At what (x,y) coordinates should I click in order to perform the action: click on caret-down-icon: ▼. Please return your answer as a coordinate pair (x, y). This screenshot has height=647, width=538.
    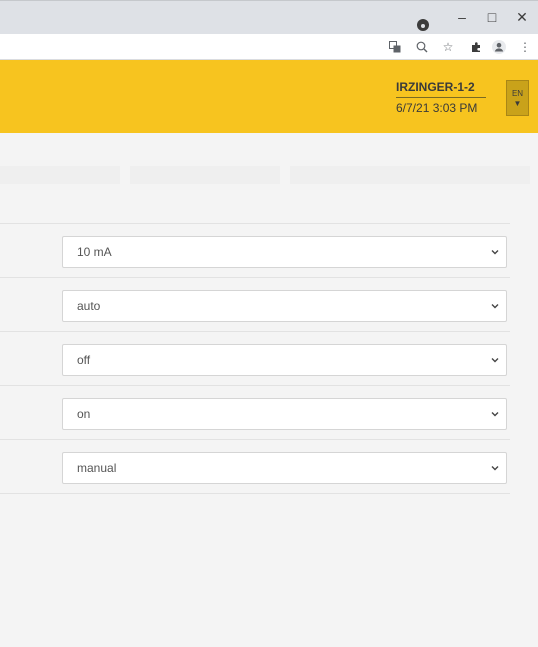
    Looking at the image, I should click on (517, 103).